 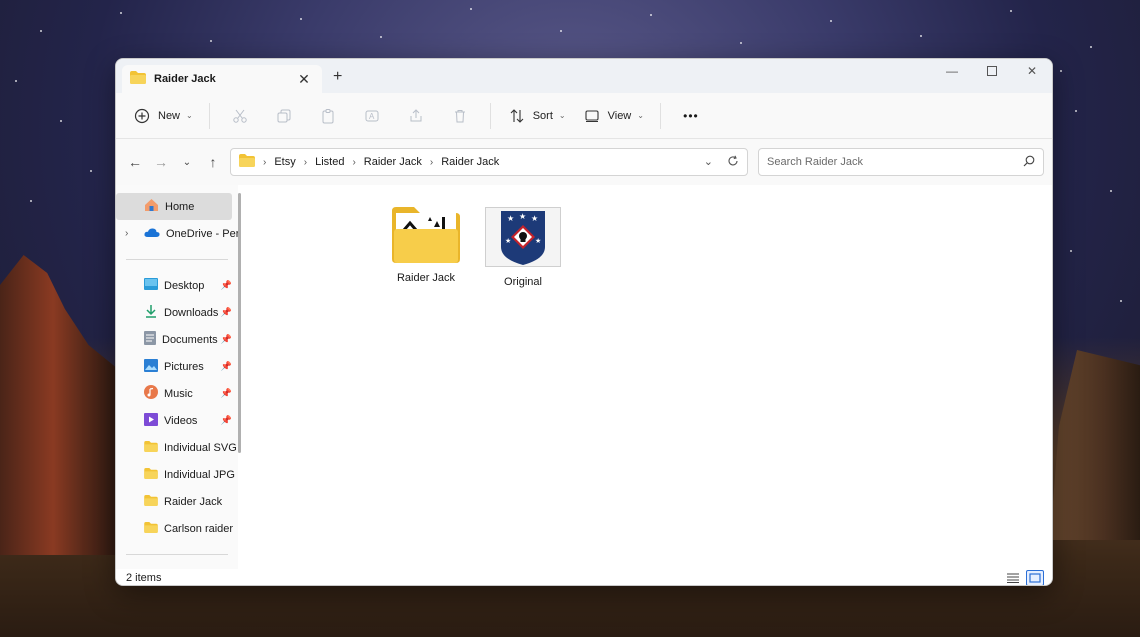 I want to click on sidebar-item-label: OneDrive - Perso, so click(x=202, y=233).